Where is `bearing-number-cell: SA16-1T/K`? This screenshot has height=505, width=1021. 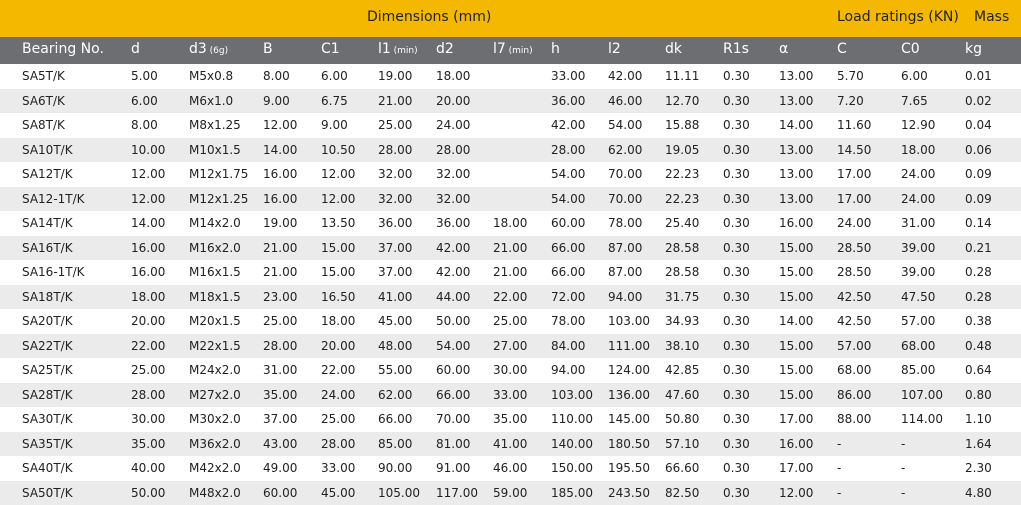
bearing-number-cell: SA16-1T/K is located at coordinates (65, 272).